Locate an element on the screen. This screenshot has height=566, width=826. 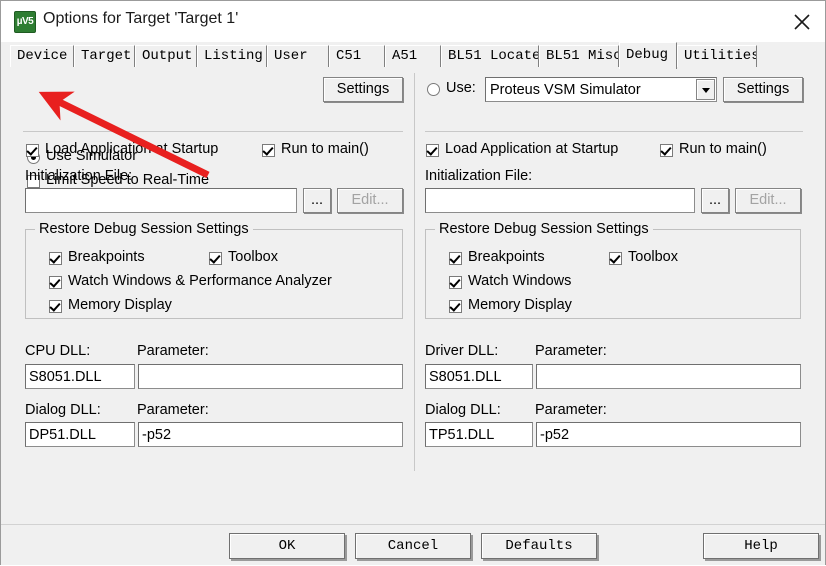
left-breakpoints-checkbox is located at coordinates (55, 258).